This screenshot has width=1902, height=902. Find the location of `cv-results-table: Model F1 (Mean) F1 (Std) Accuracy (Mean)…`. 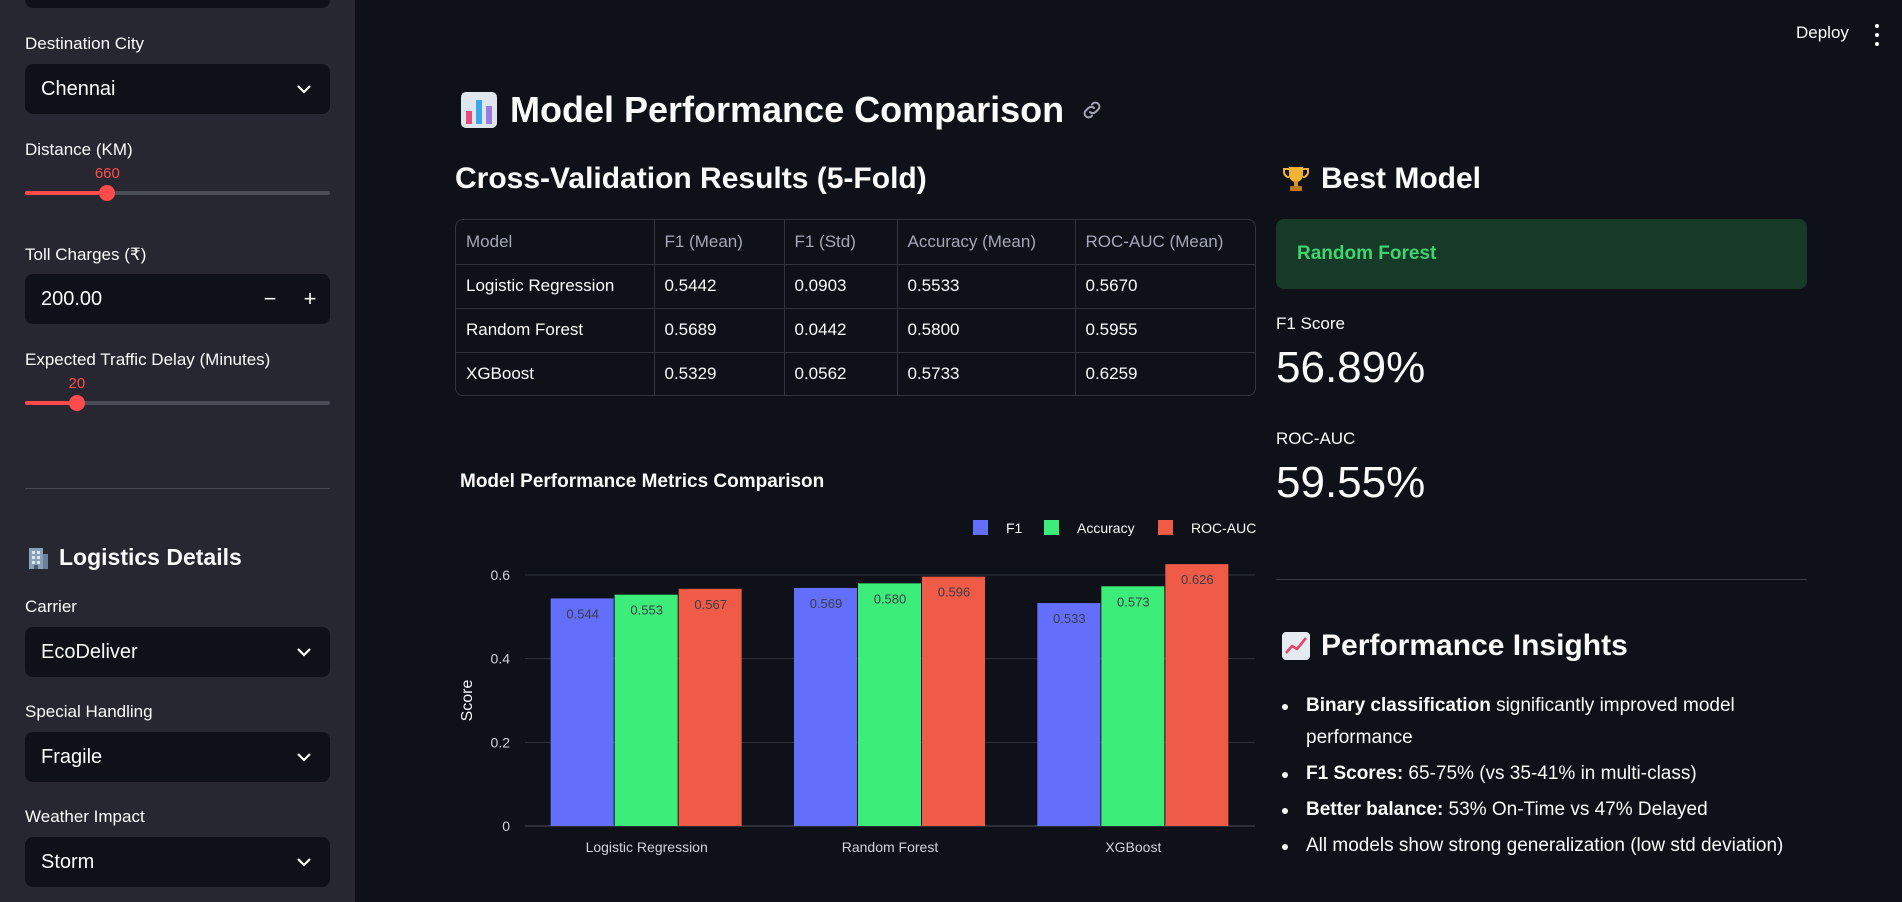

cv-results-table: Model F1 (Mean) F1 (Std) Accuracy (Mean)… is located at coordinates (855, 307).